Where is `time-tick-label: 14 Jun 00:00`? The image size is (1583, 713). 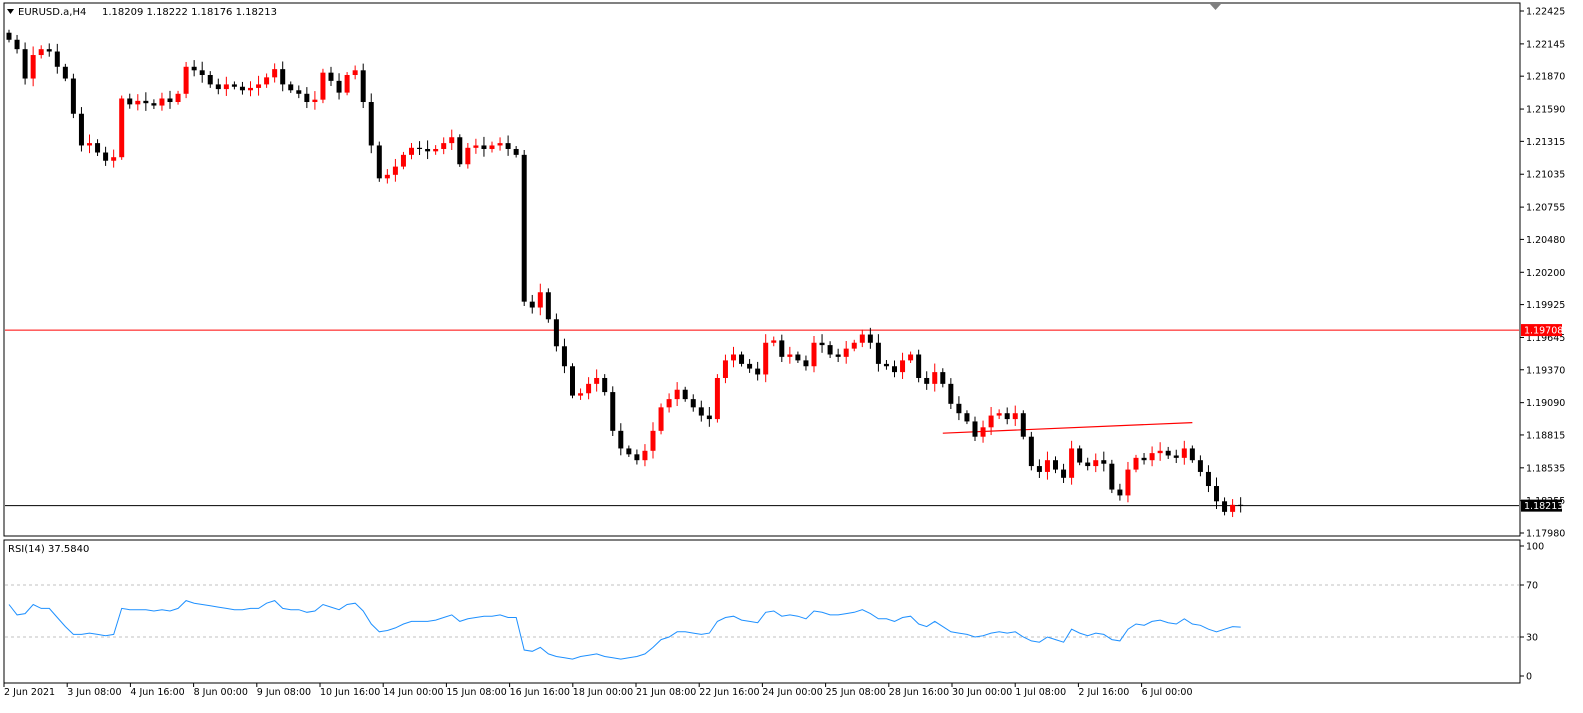
time-tick-label: 14 Jun 00:00 is located at coordinates (413, 692).